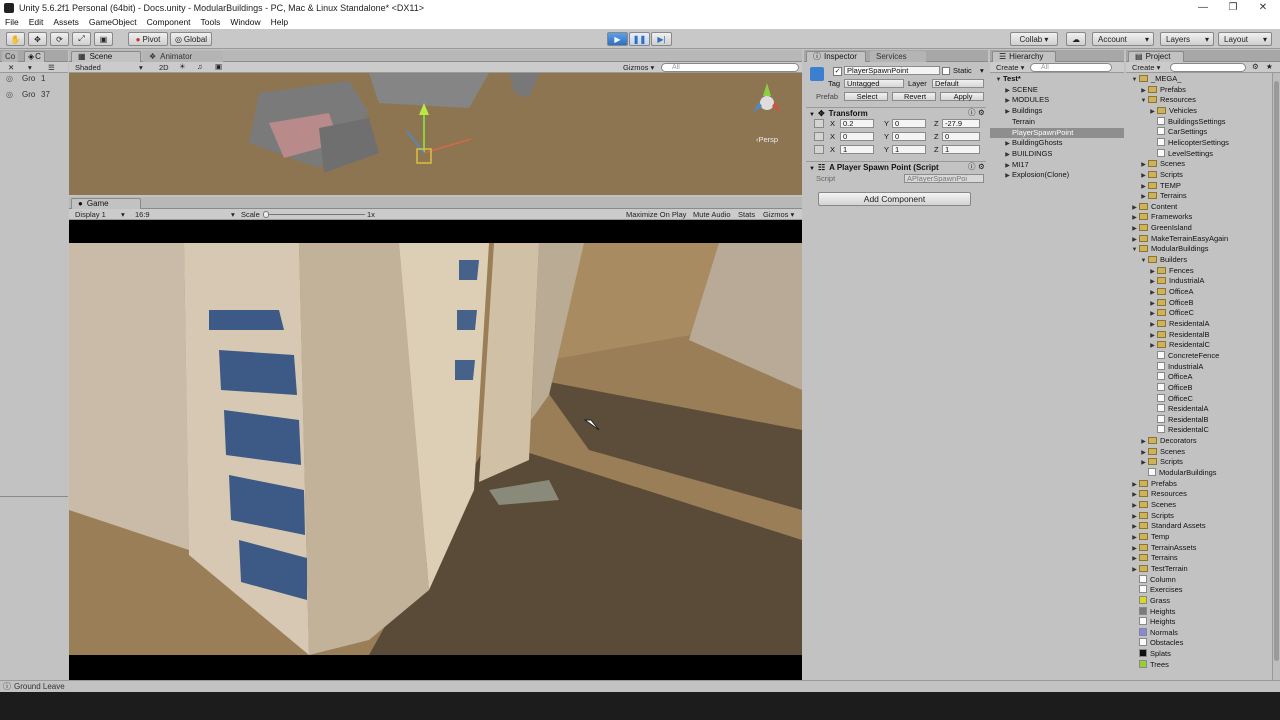 The height and width of the screenshot is (720, 1280). I want to click on project-scrollbar, so click(1276, 376).